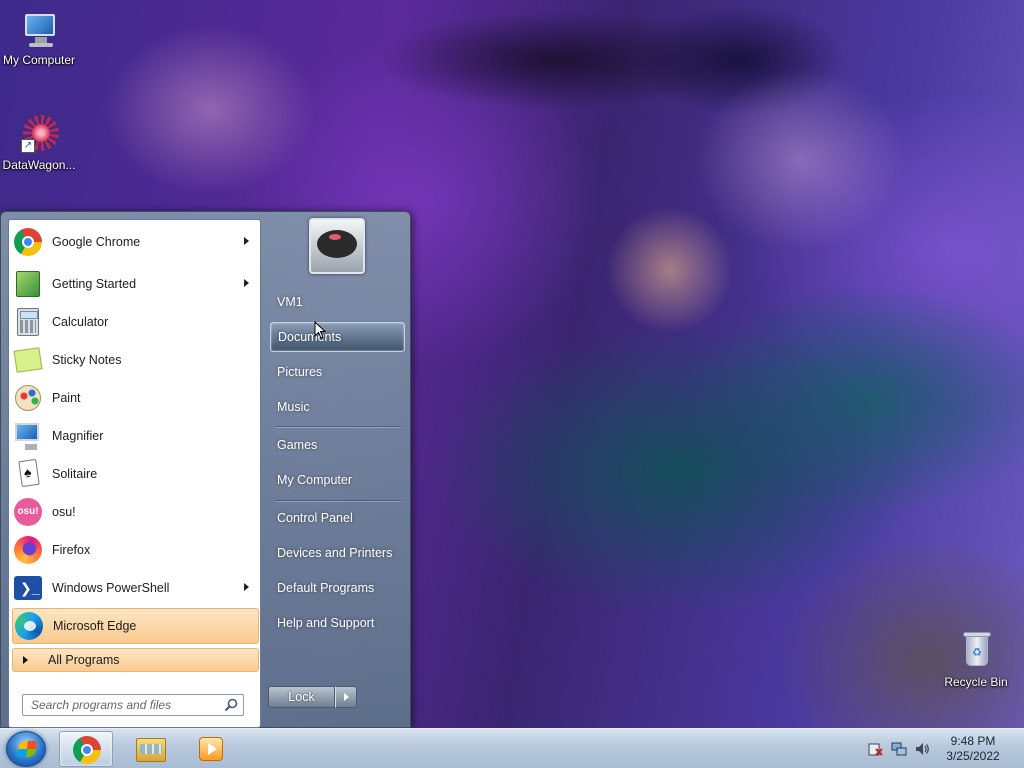 Image resolution: width=1024 pixels, height=768 pixels. I want to click on my-computer-icon, so click(39, 30).